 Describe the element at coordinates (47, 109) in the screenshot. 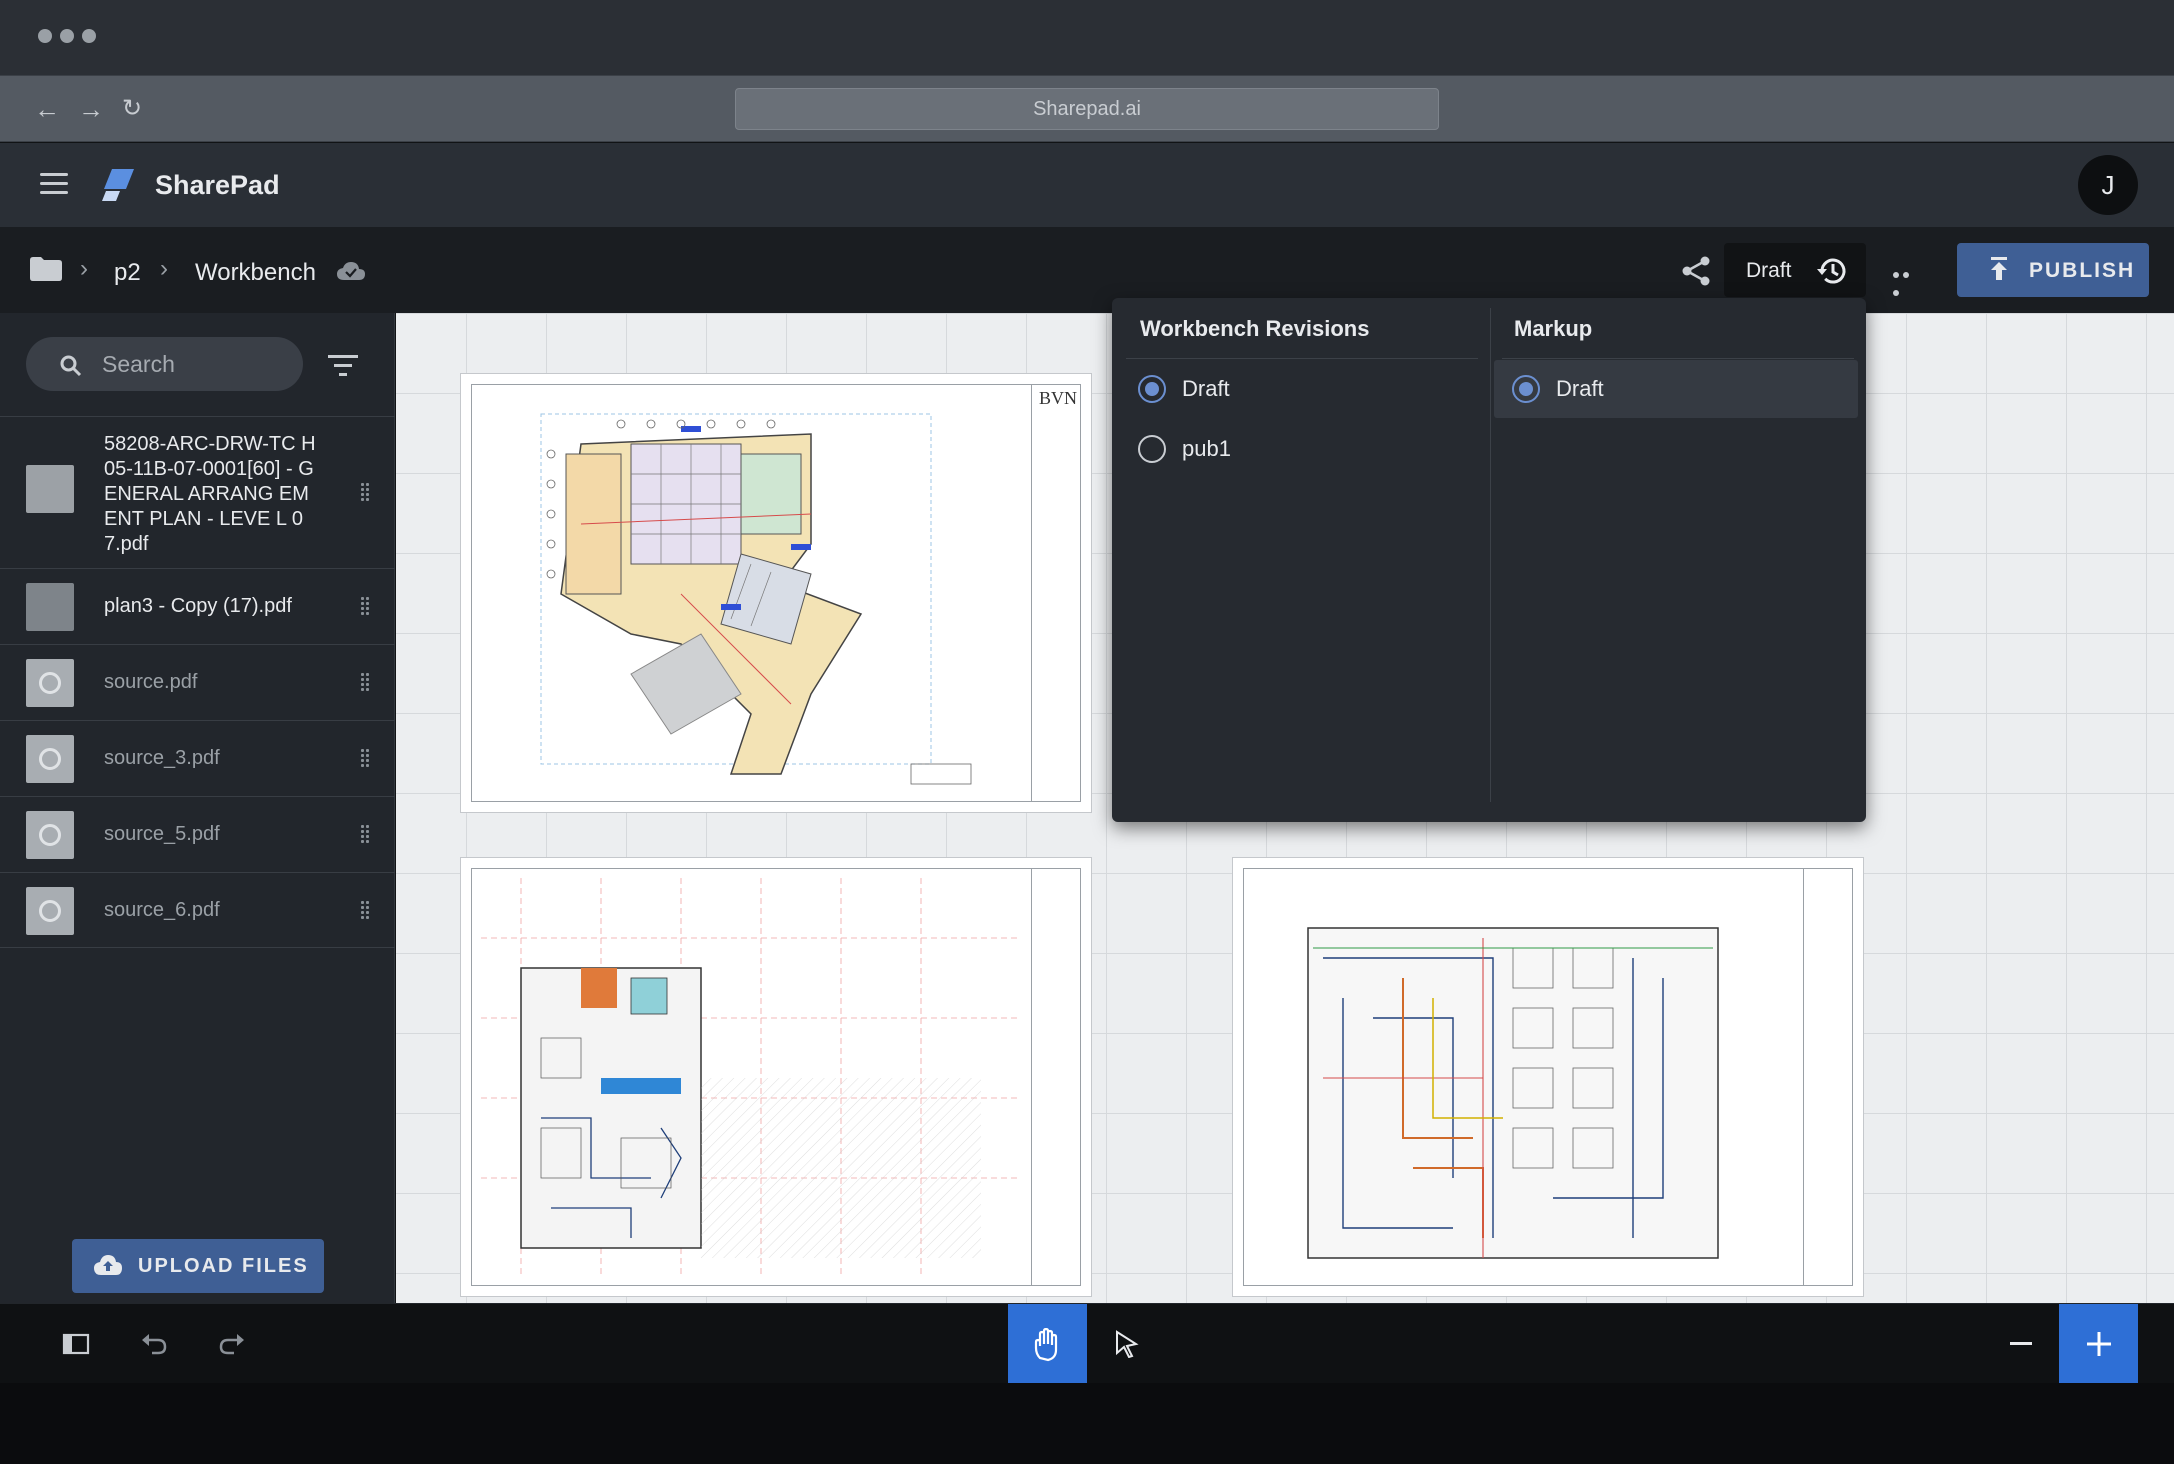

I see `back-arrow-icon: ←` at that location.